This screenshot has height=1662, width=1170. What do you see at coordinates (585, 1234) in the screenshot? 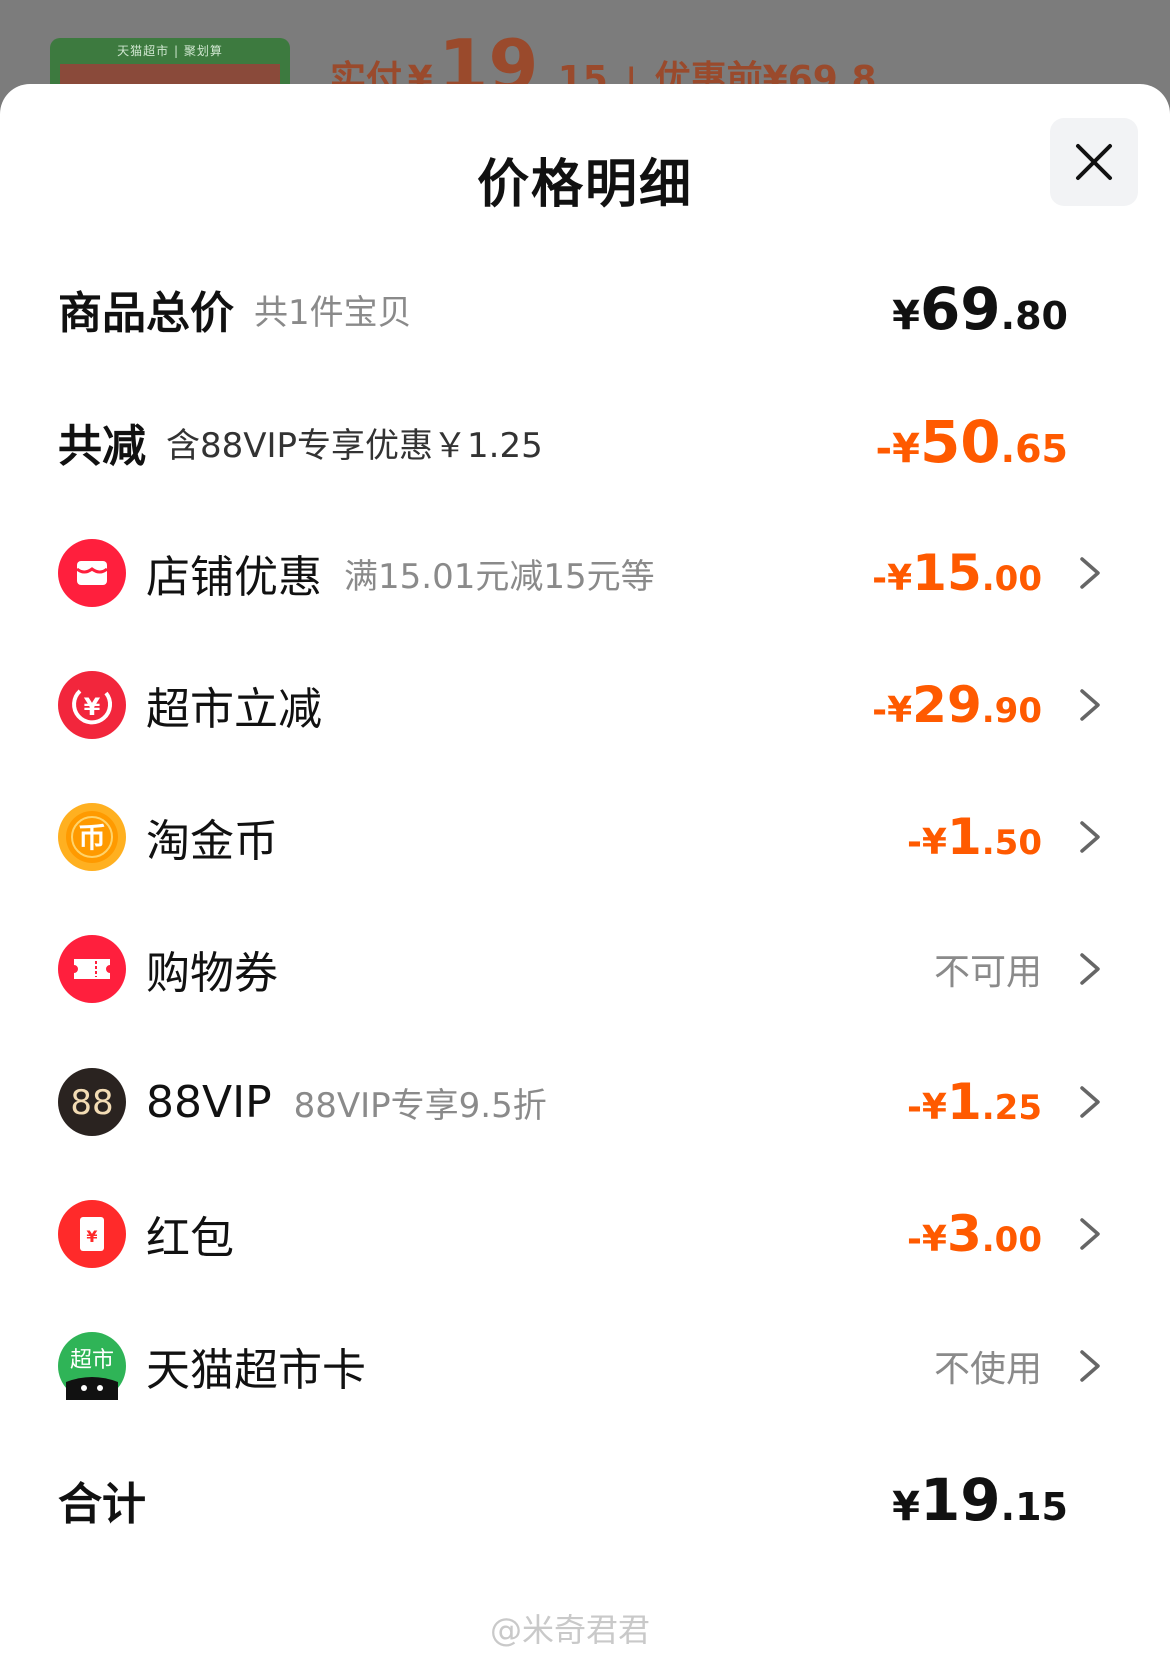
I see `discount-row-red-packet: ¥ 红包 -¥ 3 .00` at bounding box center [585, 1234].